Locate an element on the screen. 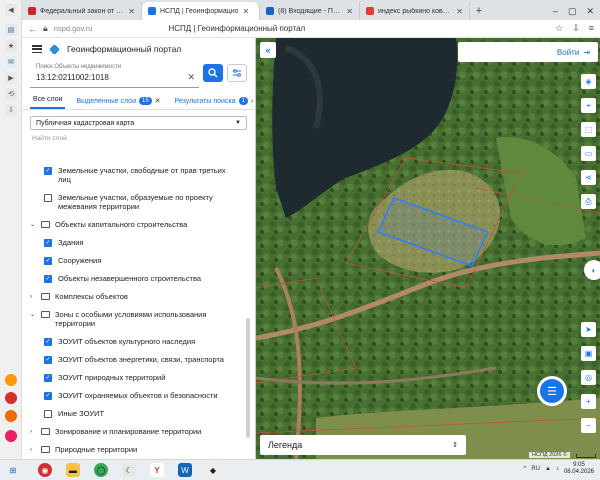 The height and width of the screenshot is (480, 600). layer-item: Объекты незавершенного строительства is located at coordinates (134, 278).